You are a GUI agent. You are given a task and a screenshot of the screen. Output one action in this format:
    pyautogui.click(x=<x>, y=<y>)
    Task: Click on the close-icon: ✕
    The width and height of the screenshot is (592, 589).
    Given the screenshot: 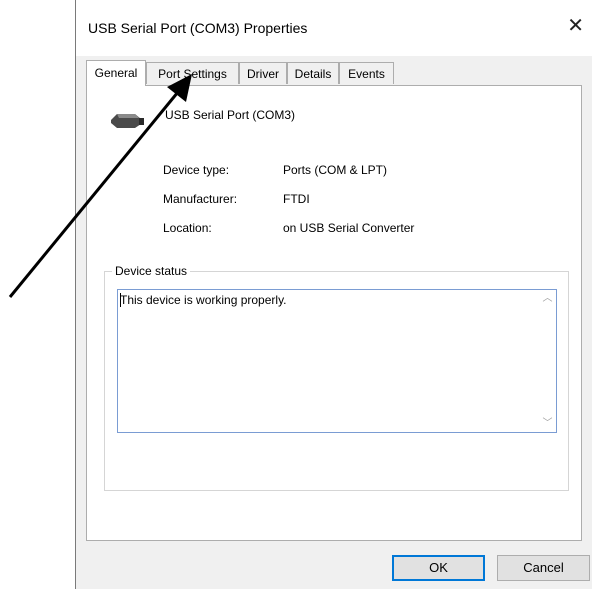 What is the action you would take?
    pyautogui.click(x=575, y=26)
    